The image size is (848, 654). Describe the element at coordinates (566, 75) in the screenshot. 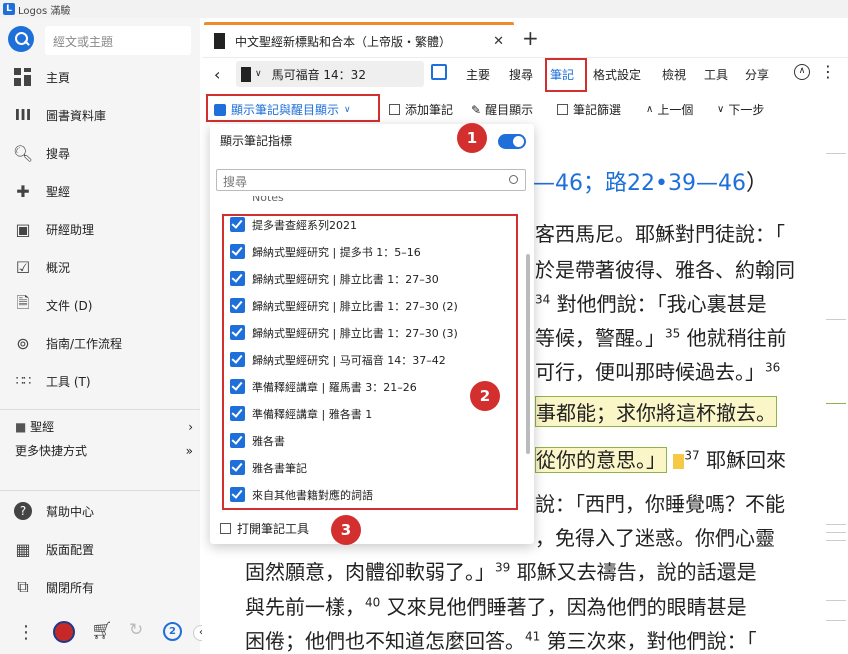

I see `notes-tab-callout` at that location.